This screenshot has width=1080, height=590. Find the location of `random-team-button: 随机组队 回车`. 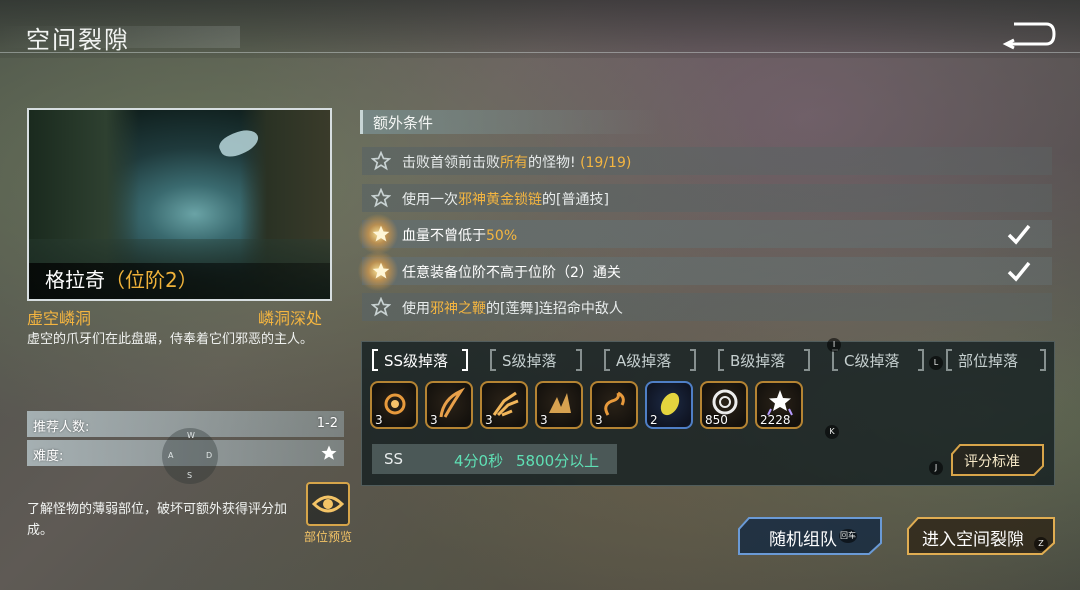

random-team-button: 随机组队 回车 is located at coordinates (810, 536).